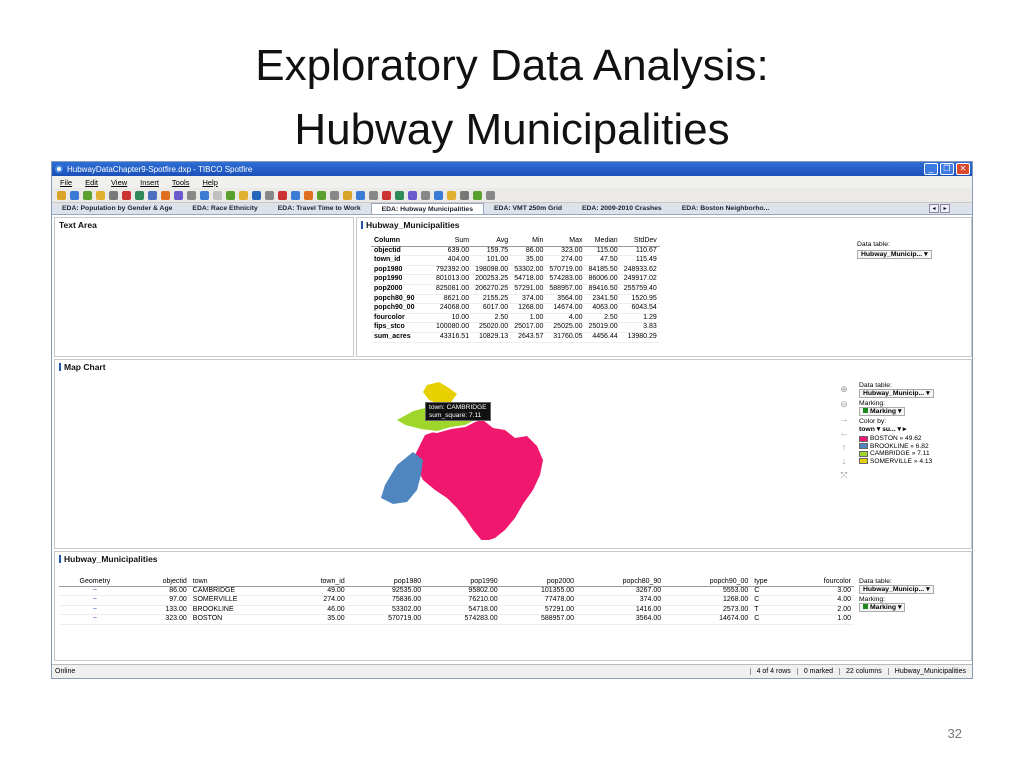  I want to click on zoom-out-icon: ⊖, so click(844, 404).